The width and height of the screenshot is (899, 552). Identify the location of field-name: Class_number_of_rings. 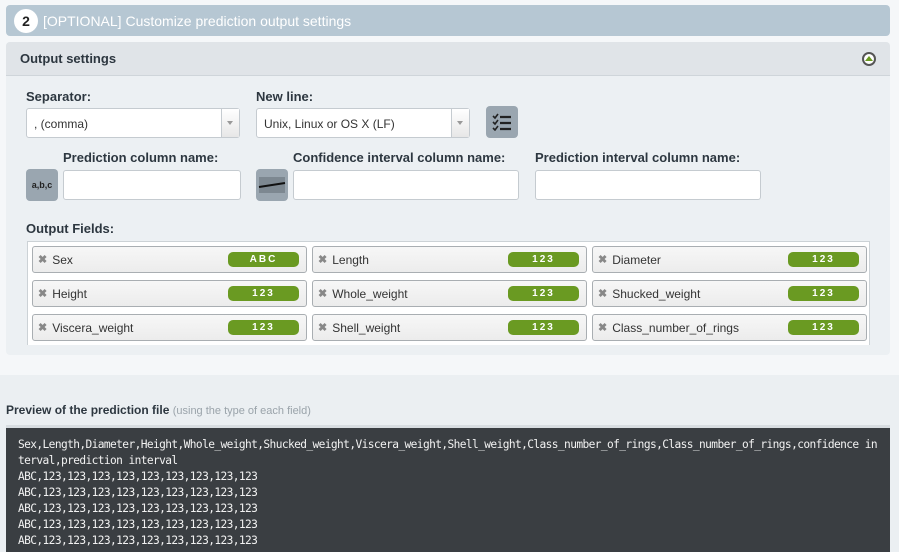
(675, 327).